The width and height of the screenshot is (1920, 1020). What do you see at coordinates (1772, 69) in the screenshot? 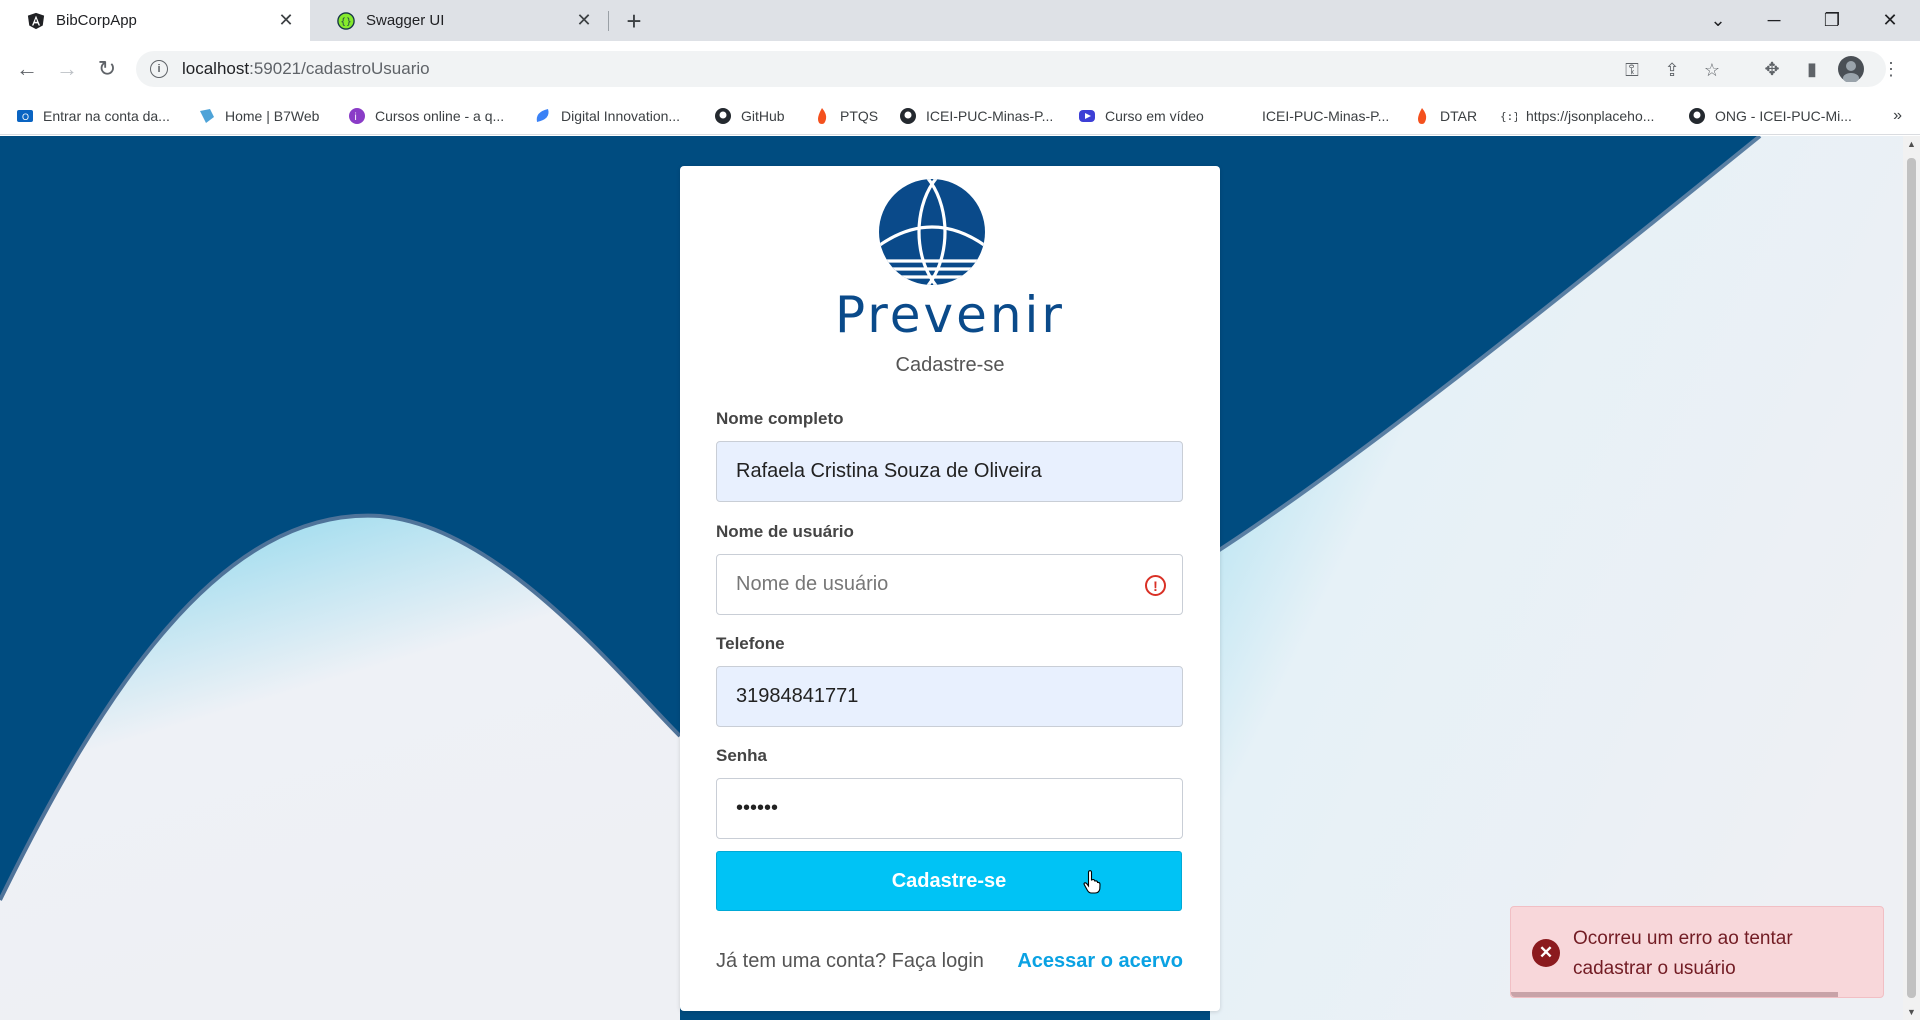
I see `extensions-icon: ✥` at bounding box center [1772, 69].